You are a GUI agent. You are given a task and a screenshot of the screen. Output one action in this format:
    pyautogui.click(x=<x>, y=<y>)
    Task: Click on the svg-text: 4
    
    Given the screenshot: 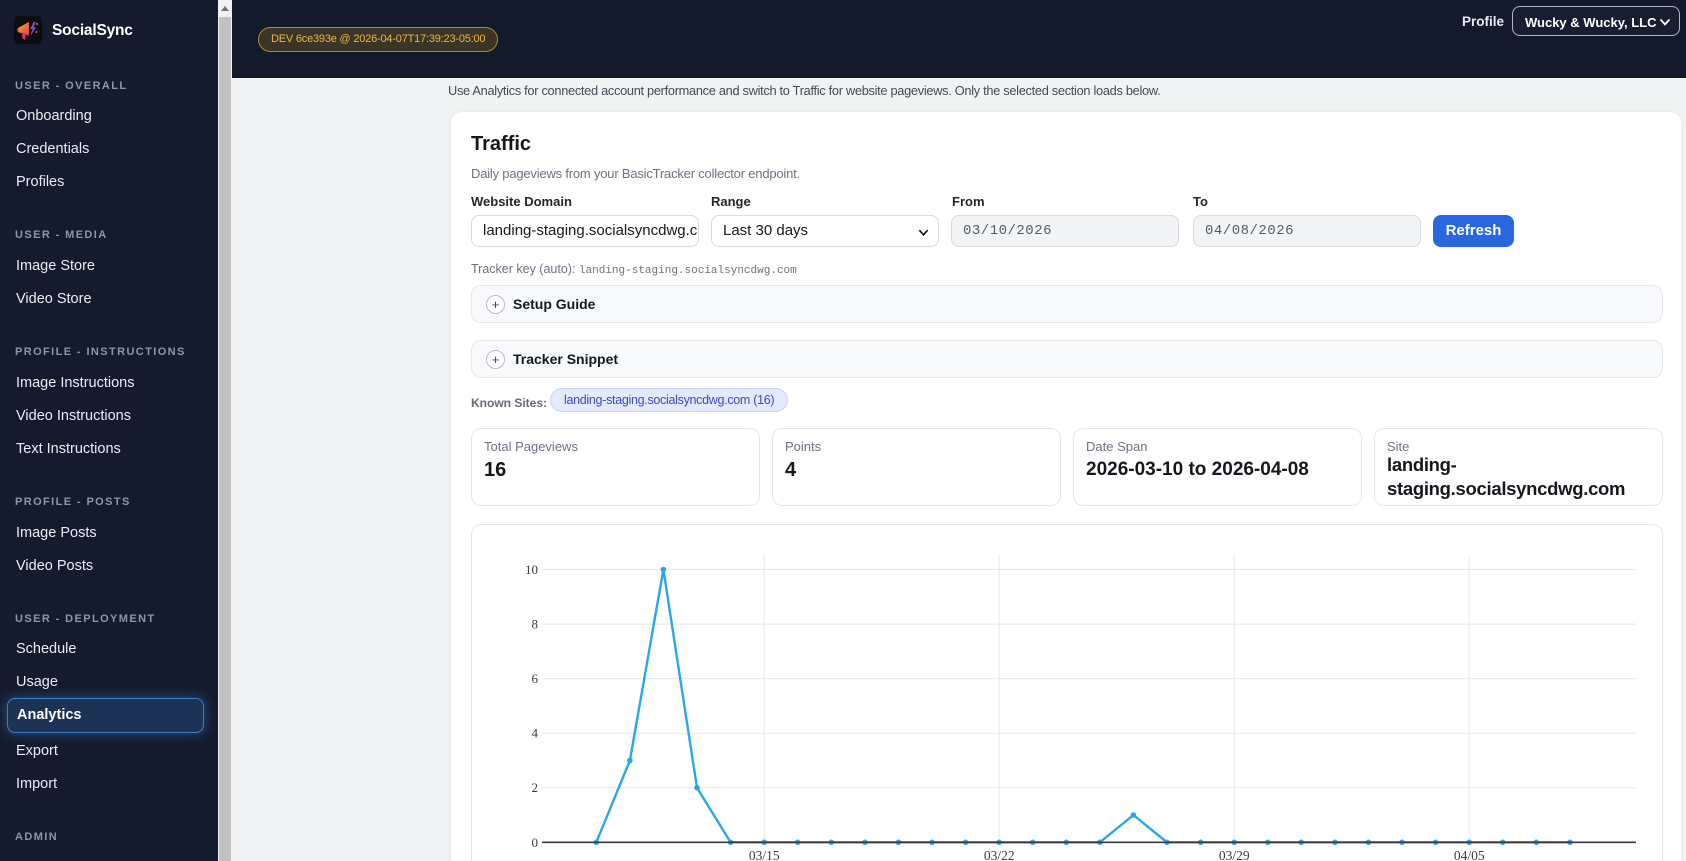 What is the action you would take?
    pyautogui.click(x=535, y=733)
    